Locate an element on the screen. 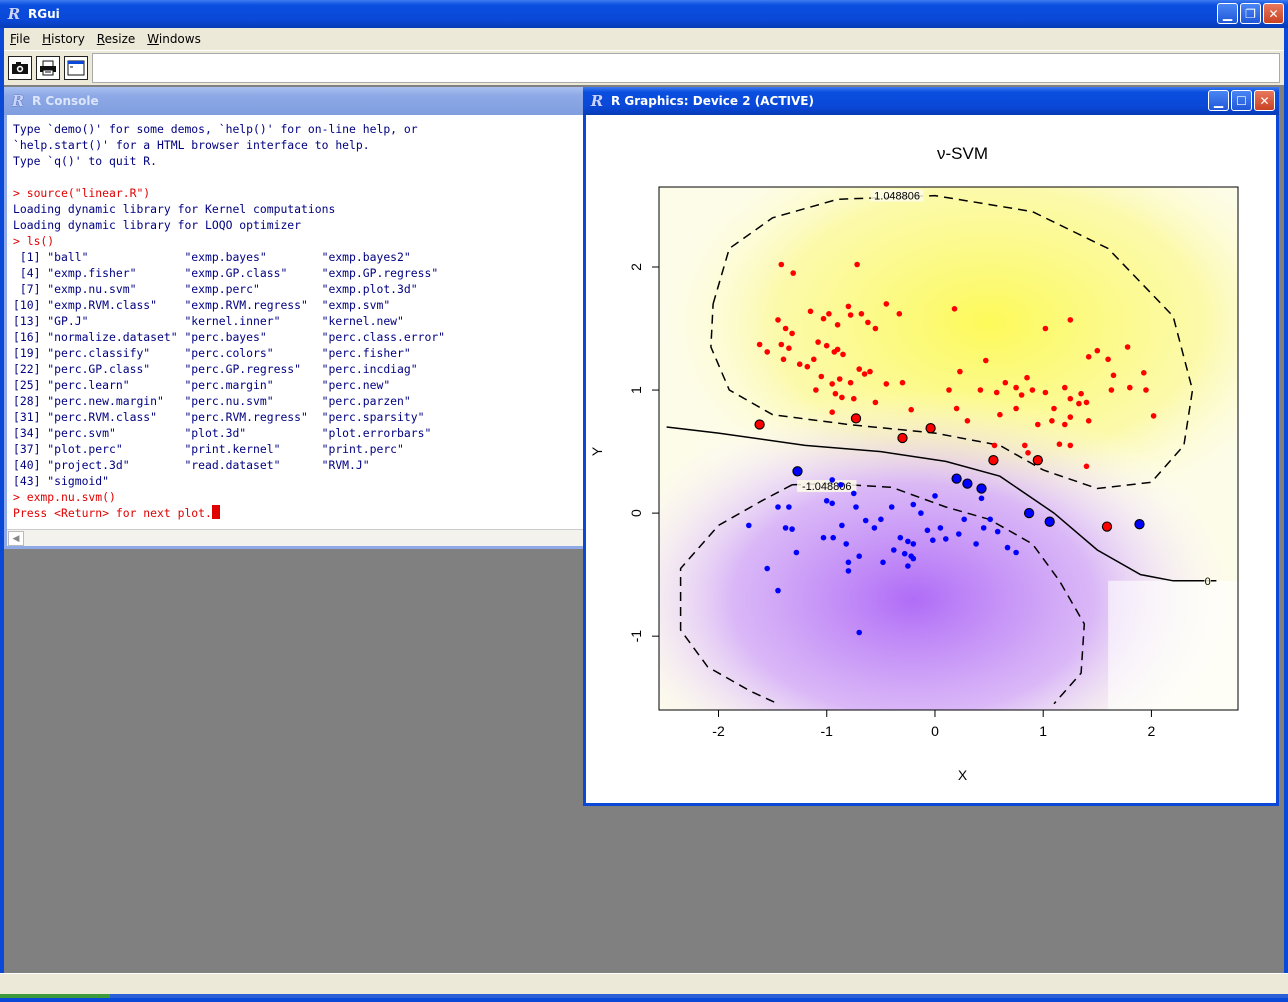  menu-bar: File History Resize Windows is located at coordinates (644, 39).